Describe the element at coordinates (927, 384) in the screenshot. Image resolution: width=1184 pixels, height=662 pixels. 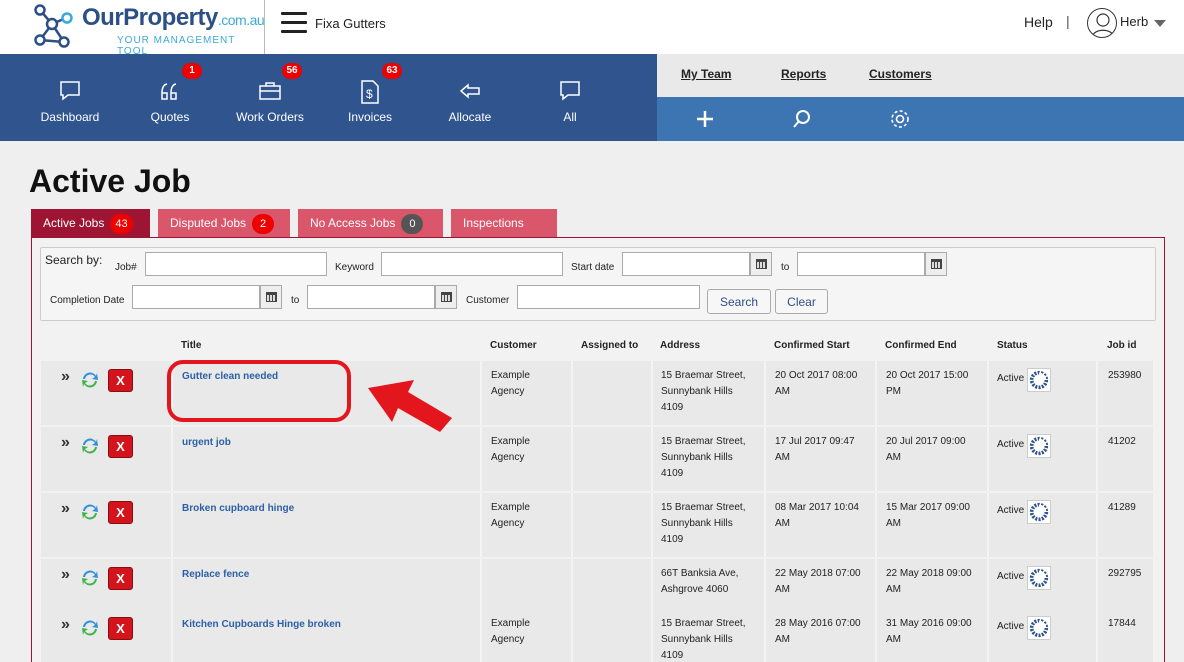
I see `confirmed-end-cell: 20 Oct 2017 15:00 PM` at that location.